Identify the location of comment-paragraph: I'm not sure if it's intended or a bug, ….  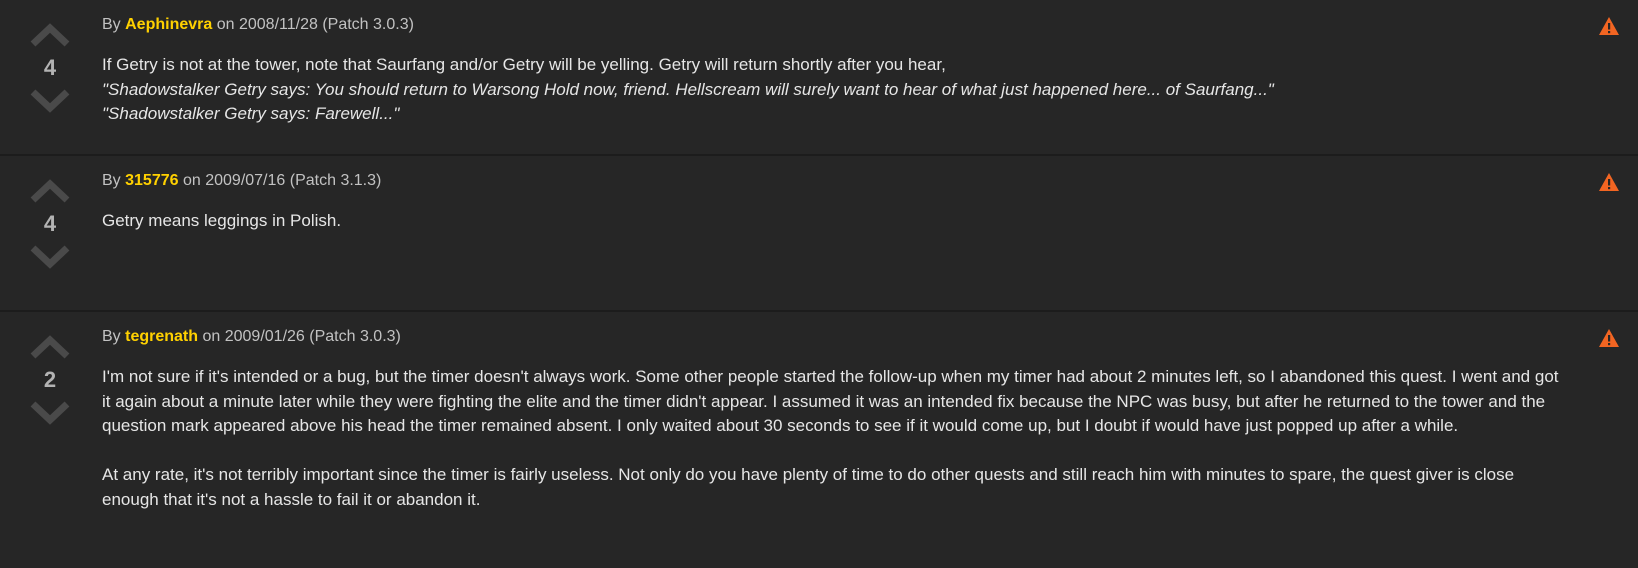
(830, 401).